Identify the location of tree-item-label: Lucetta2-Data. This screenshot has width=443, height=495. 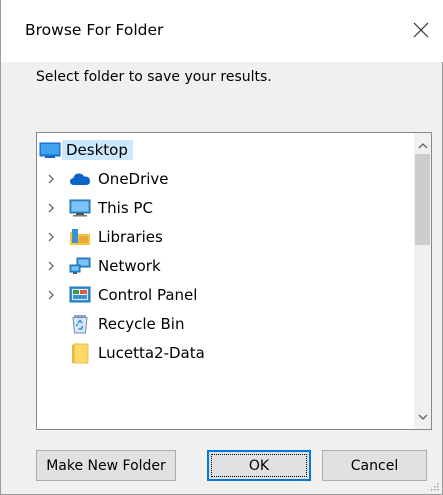
(151, 353).